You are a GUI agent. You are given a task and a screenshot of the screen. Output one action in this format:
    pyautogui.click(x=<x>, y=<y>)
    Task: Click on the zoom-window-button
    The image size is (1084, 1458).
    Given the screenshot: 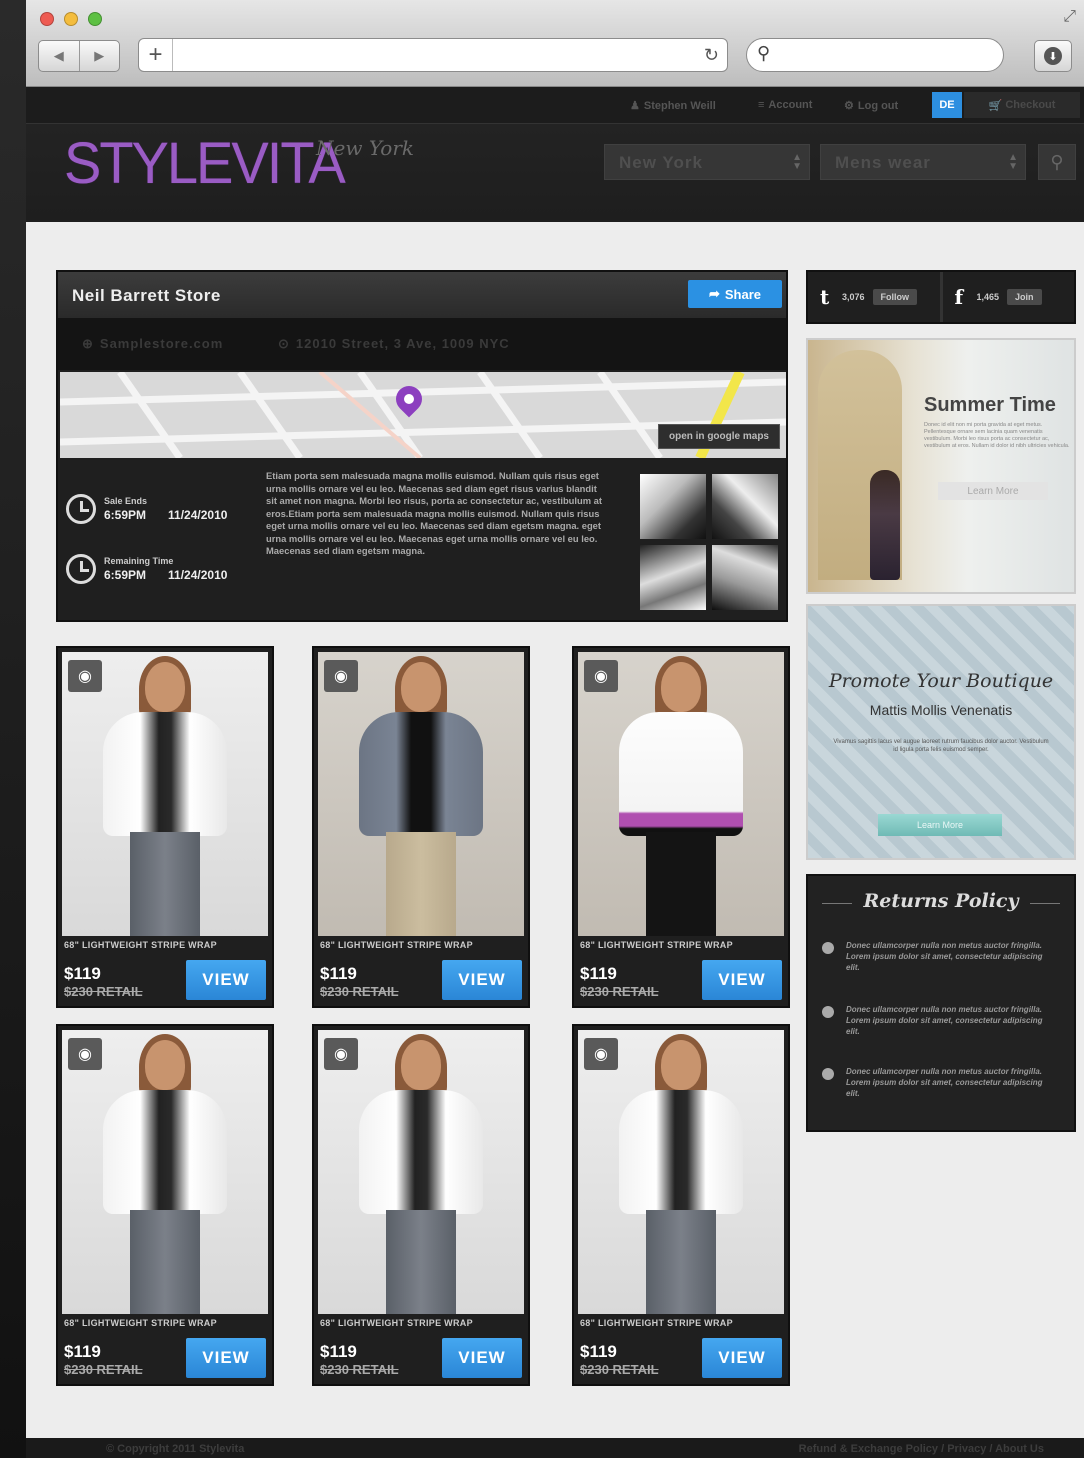 What is the action you would take?
    pyautogui.click(x=95, y=19)
    